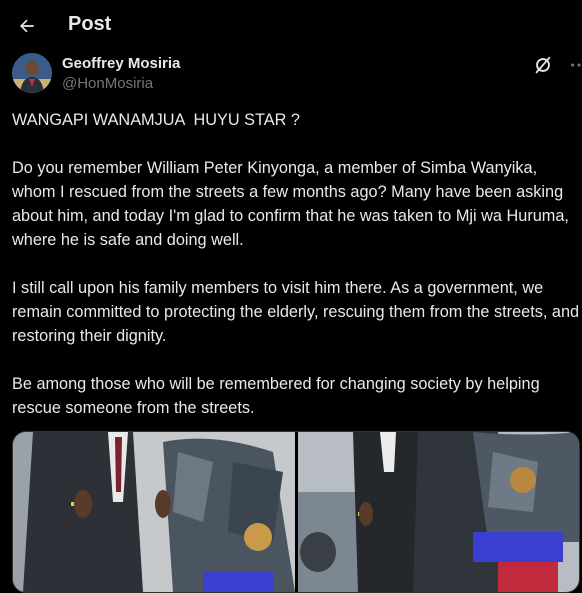 Image resolution: width=582 pixels, height=593 pixels. I want to click on arrow-left-icon, so click(27, 26).